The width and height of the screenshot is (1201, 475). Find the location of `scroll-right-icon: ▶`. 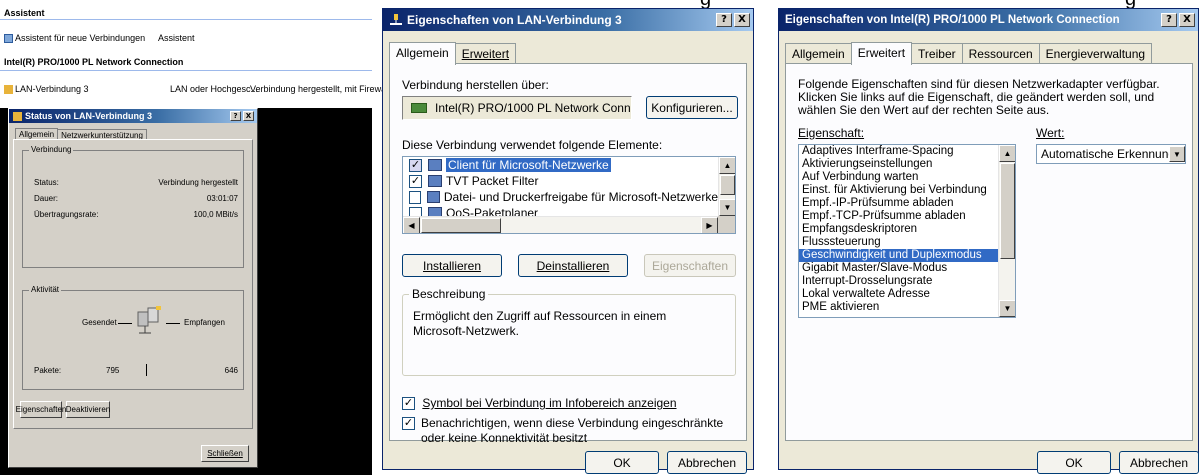

scroll-right-icon: ▶ is located at coordinates (709, 225).